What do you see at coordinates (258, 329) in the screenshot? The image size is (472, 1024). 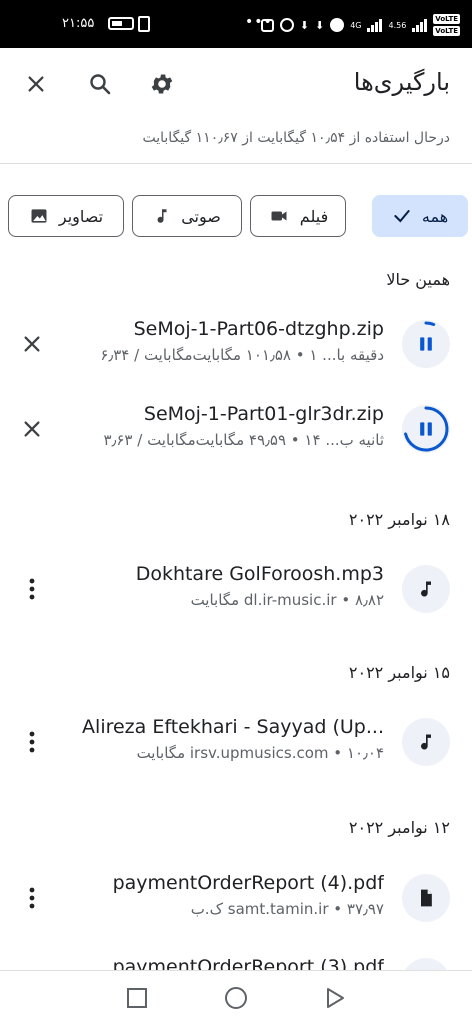 I see `file-name: SeMoj-1-Part06-dtzghp.zip` at bounding box center [258, 329].